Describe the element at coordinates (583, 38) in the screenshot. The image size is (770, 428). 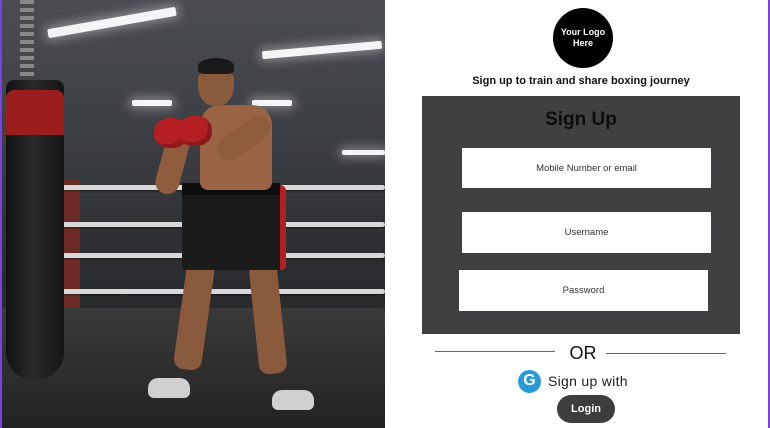
I see `logo-placeholder: Your Logo Here` at that location.